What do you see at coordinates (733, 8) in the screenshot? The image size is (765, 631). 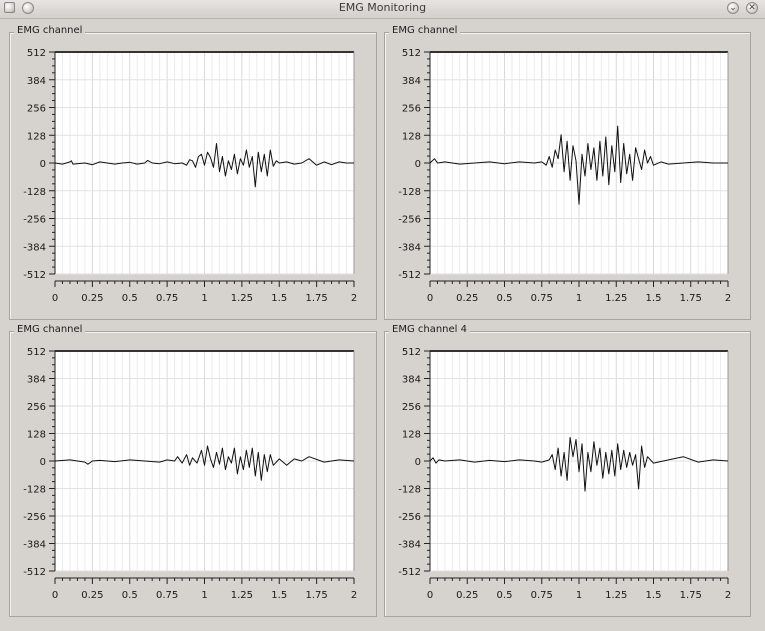 I see `minimize-button: ⌄` at bounding box center [733, 8].